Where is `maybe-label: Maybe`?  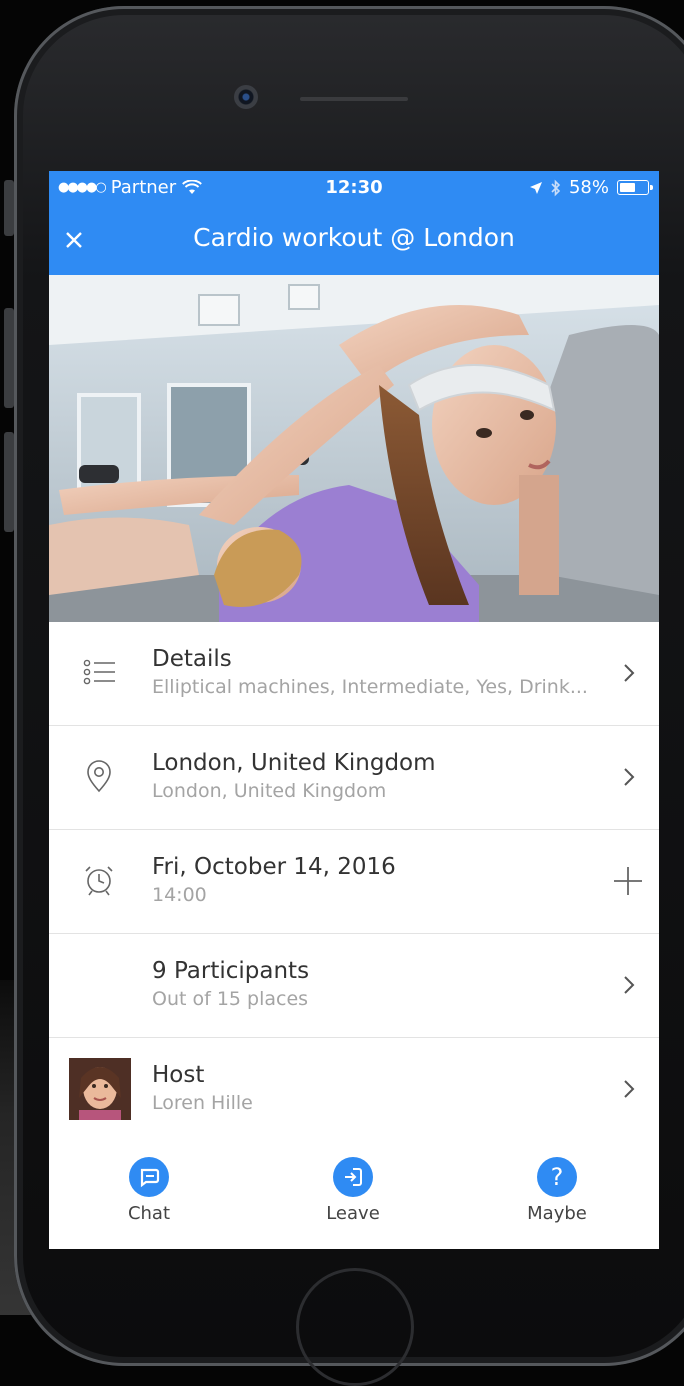 maybe-label: Maybe is located at coordinates (557, 1213).